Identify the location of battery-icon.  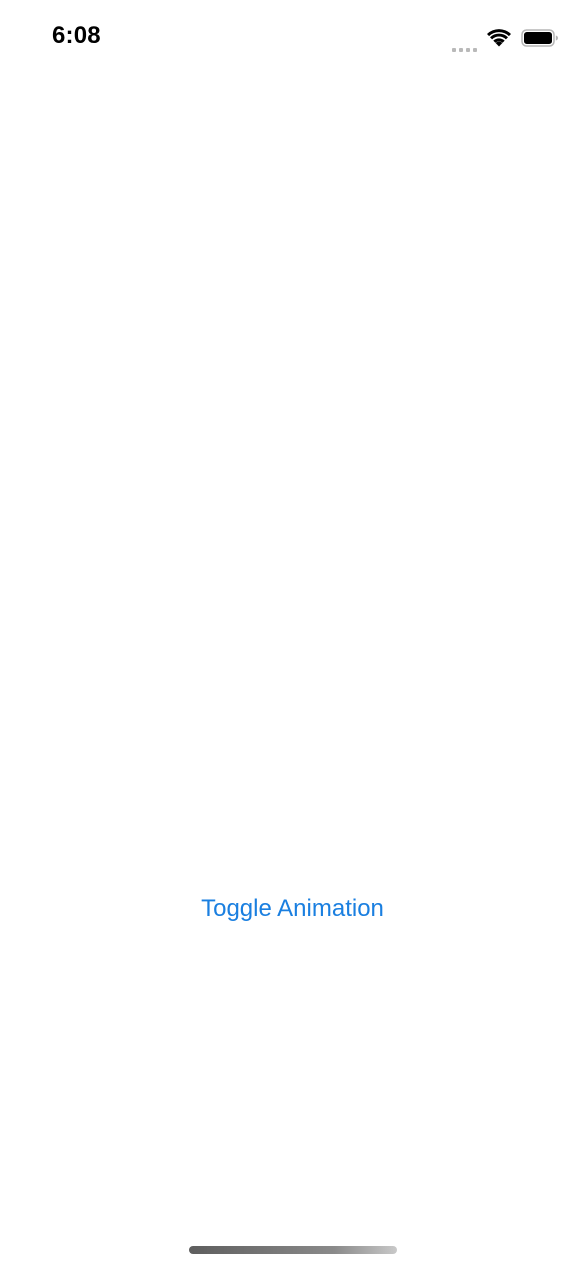
(540, 38).